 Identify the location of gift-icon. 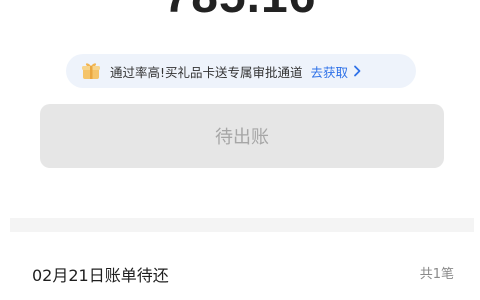
(91, 71).